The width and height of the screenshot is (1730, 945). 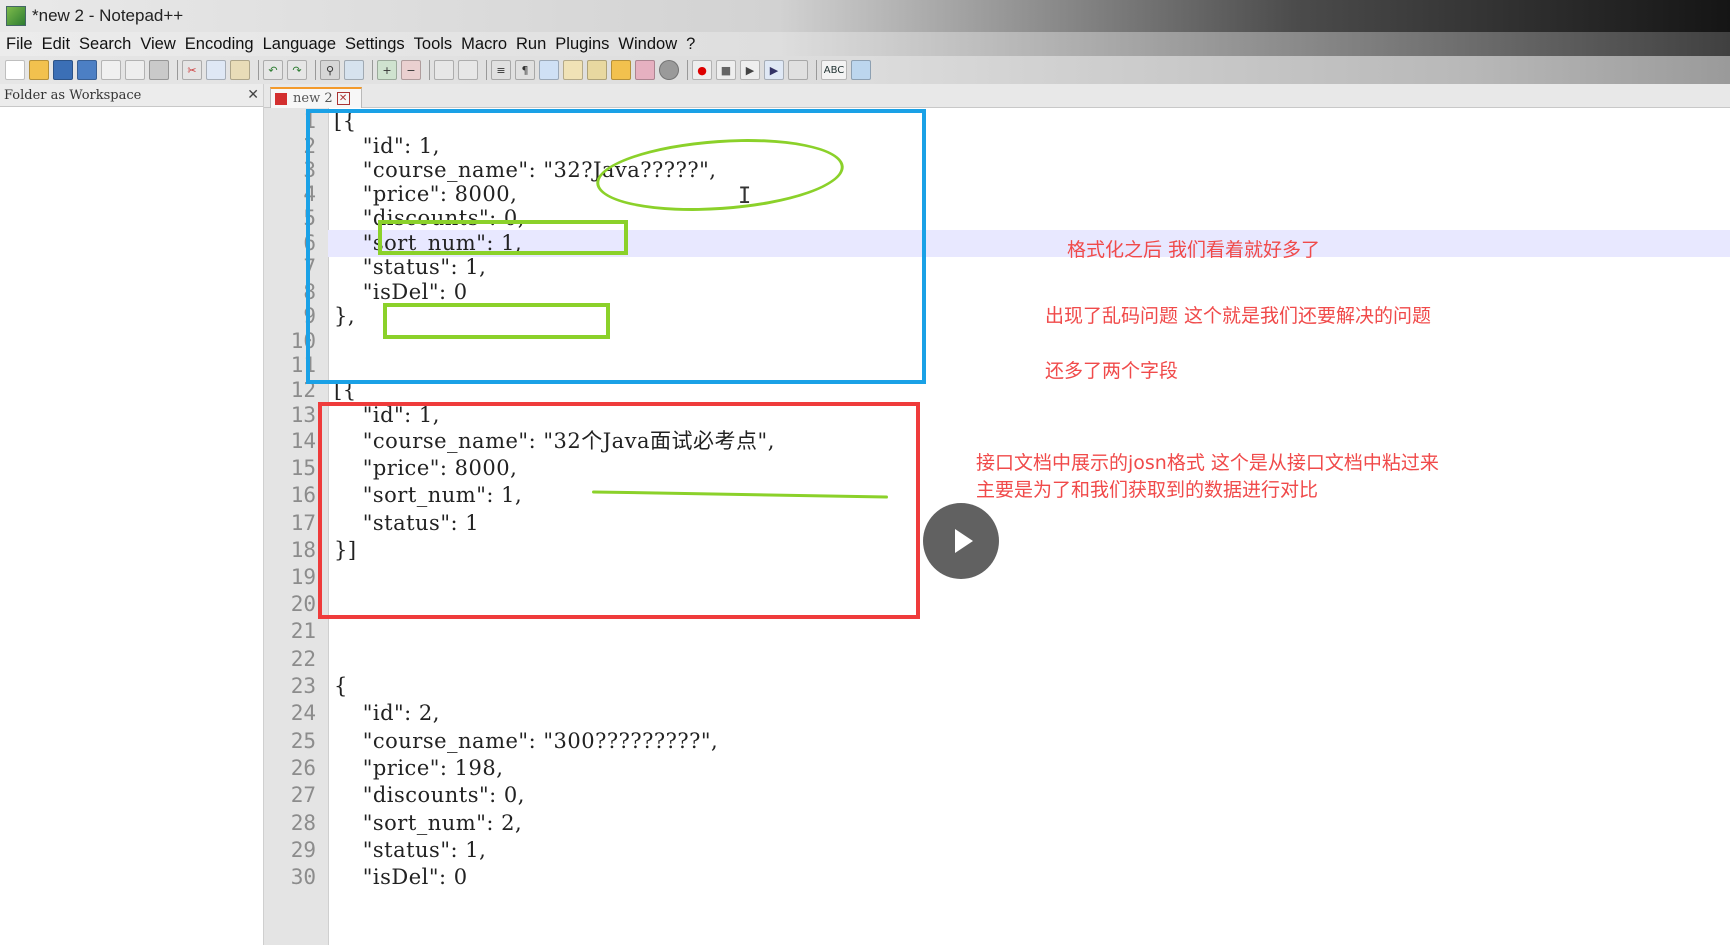 What do you see at coordinates (303, 686) in the screenshot?
I see `line-number: 23` at bounding box center [303, 686].